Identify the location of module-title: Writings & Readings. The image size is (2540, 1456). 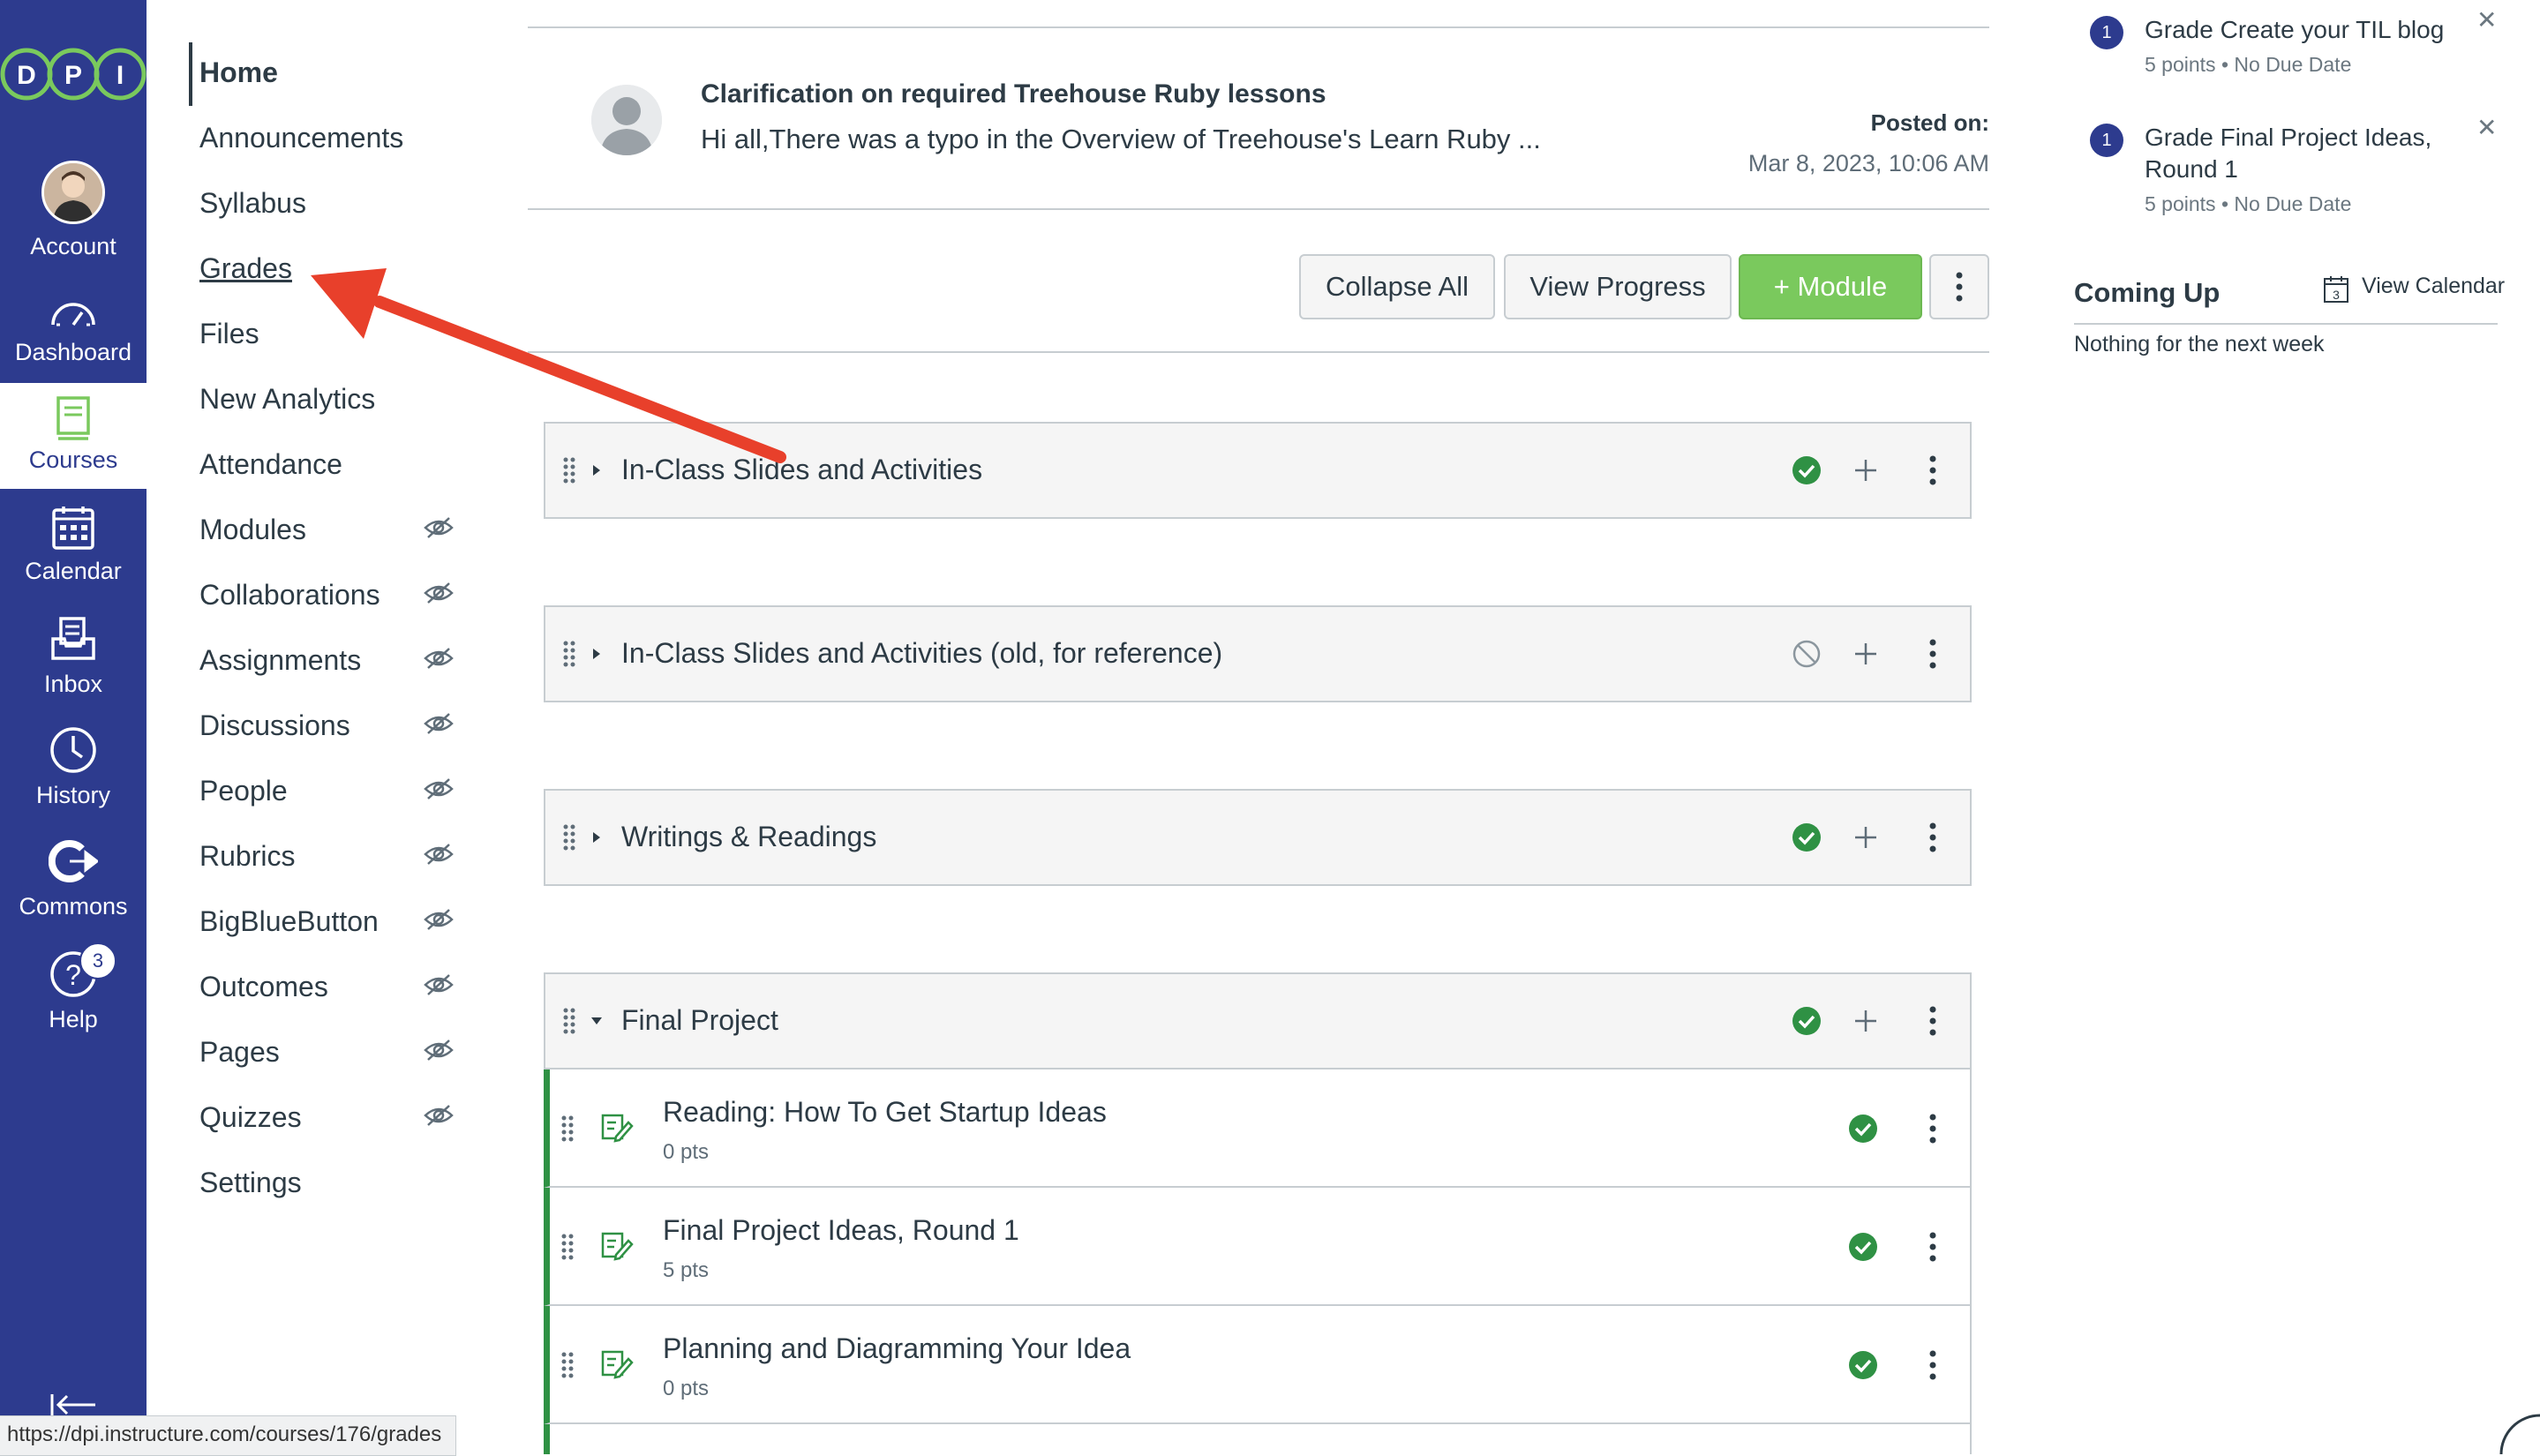
(748, 837).